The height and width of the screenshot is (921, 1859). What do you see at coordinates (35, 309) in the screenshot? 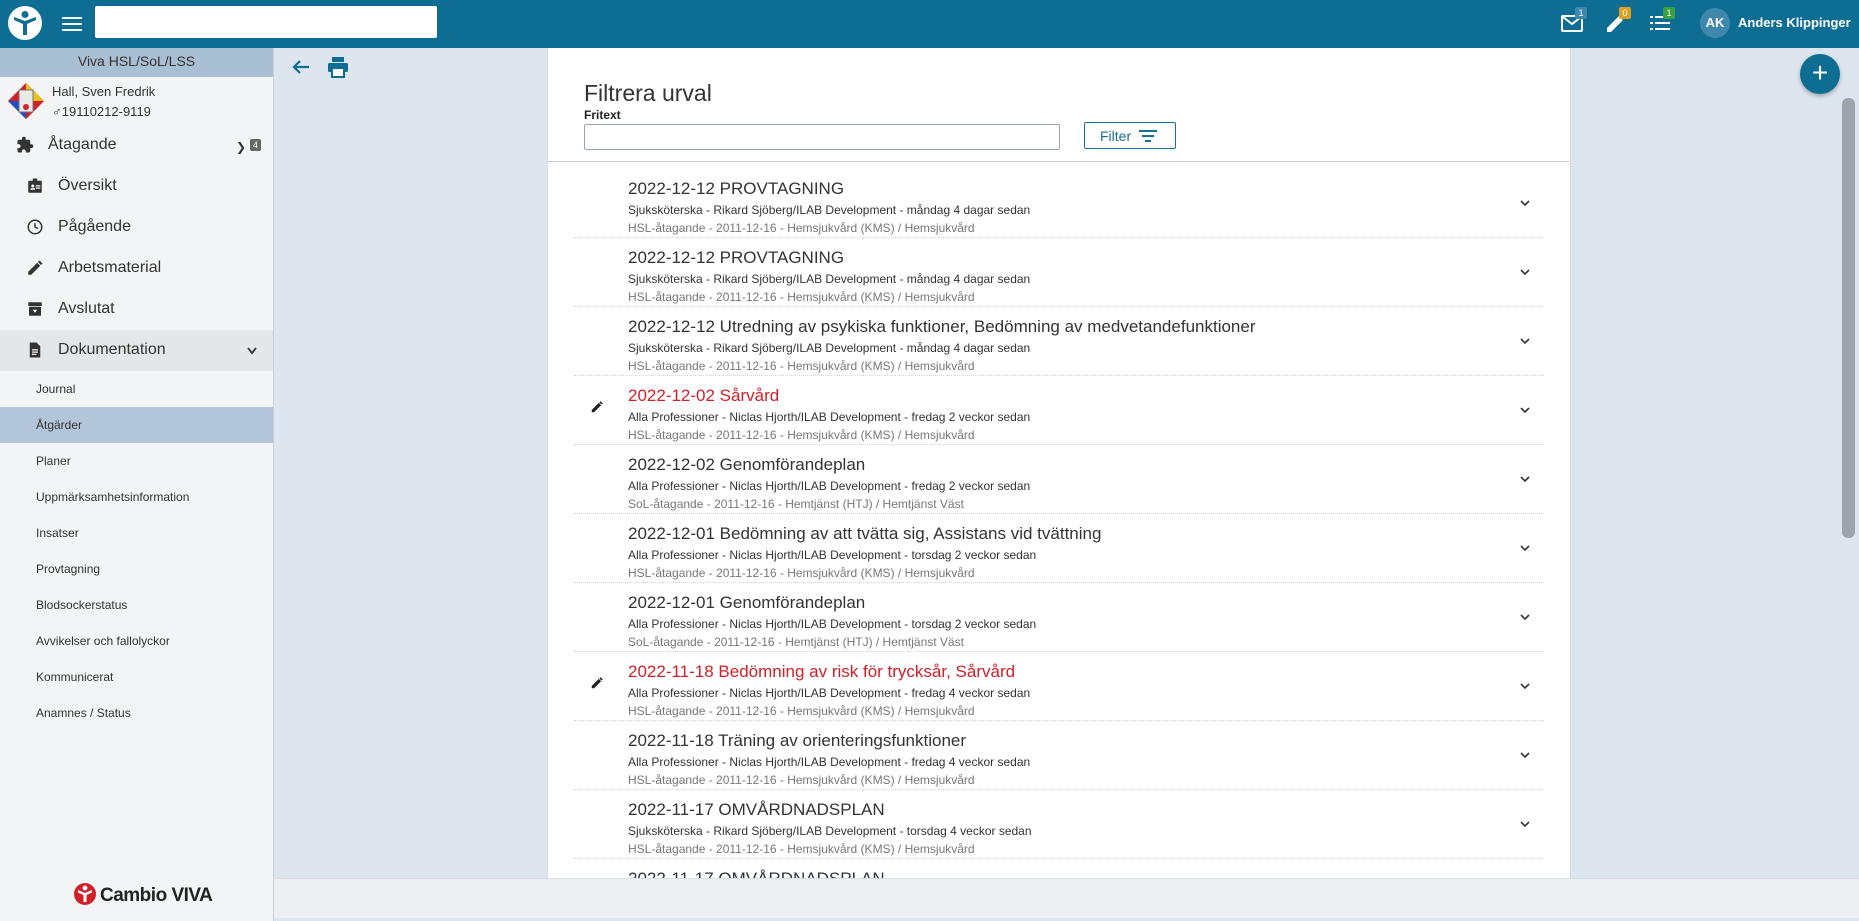
I see `archive-icon` at bounding box center [35, 309].